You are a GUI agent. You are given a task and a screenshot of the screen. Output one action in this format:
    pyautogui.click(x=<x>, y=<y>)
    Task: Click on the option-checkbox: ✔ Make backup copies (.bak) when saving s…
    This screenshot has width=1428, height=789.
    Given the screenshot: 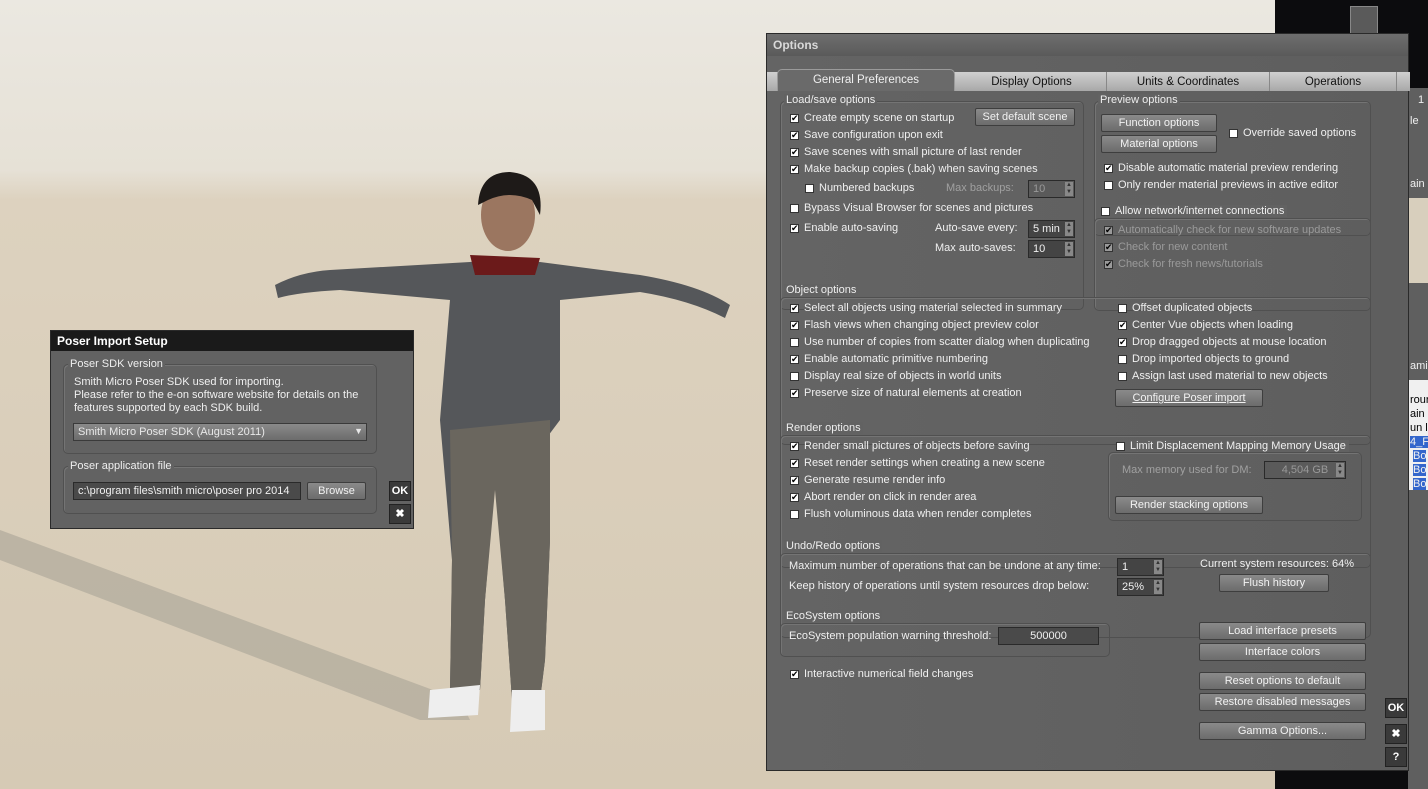 What is the action you would take?
    pyautogui.click(x=914, y=169)
    